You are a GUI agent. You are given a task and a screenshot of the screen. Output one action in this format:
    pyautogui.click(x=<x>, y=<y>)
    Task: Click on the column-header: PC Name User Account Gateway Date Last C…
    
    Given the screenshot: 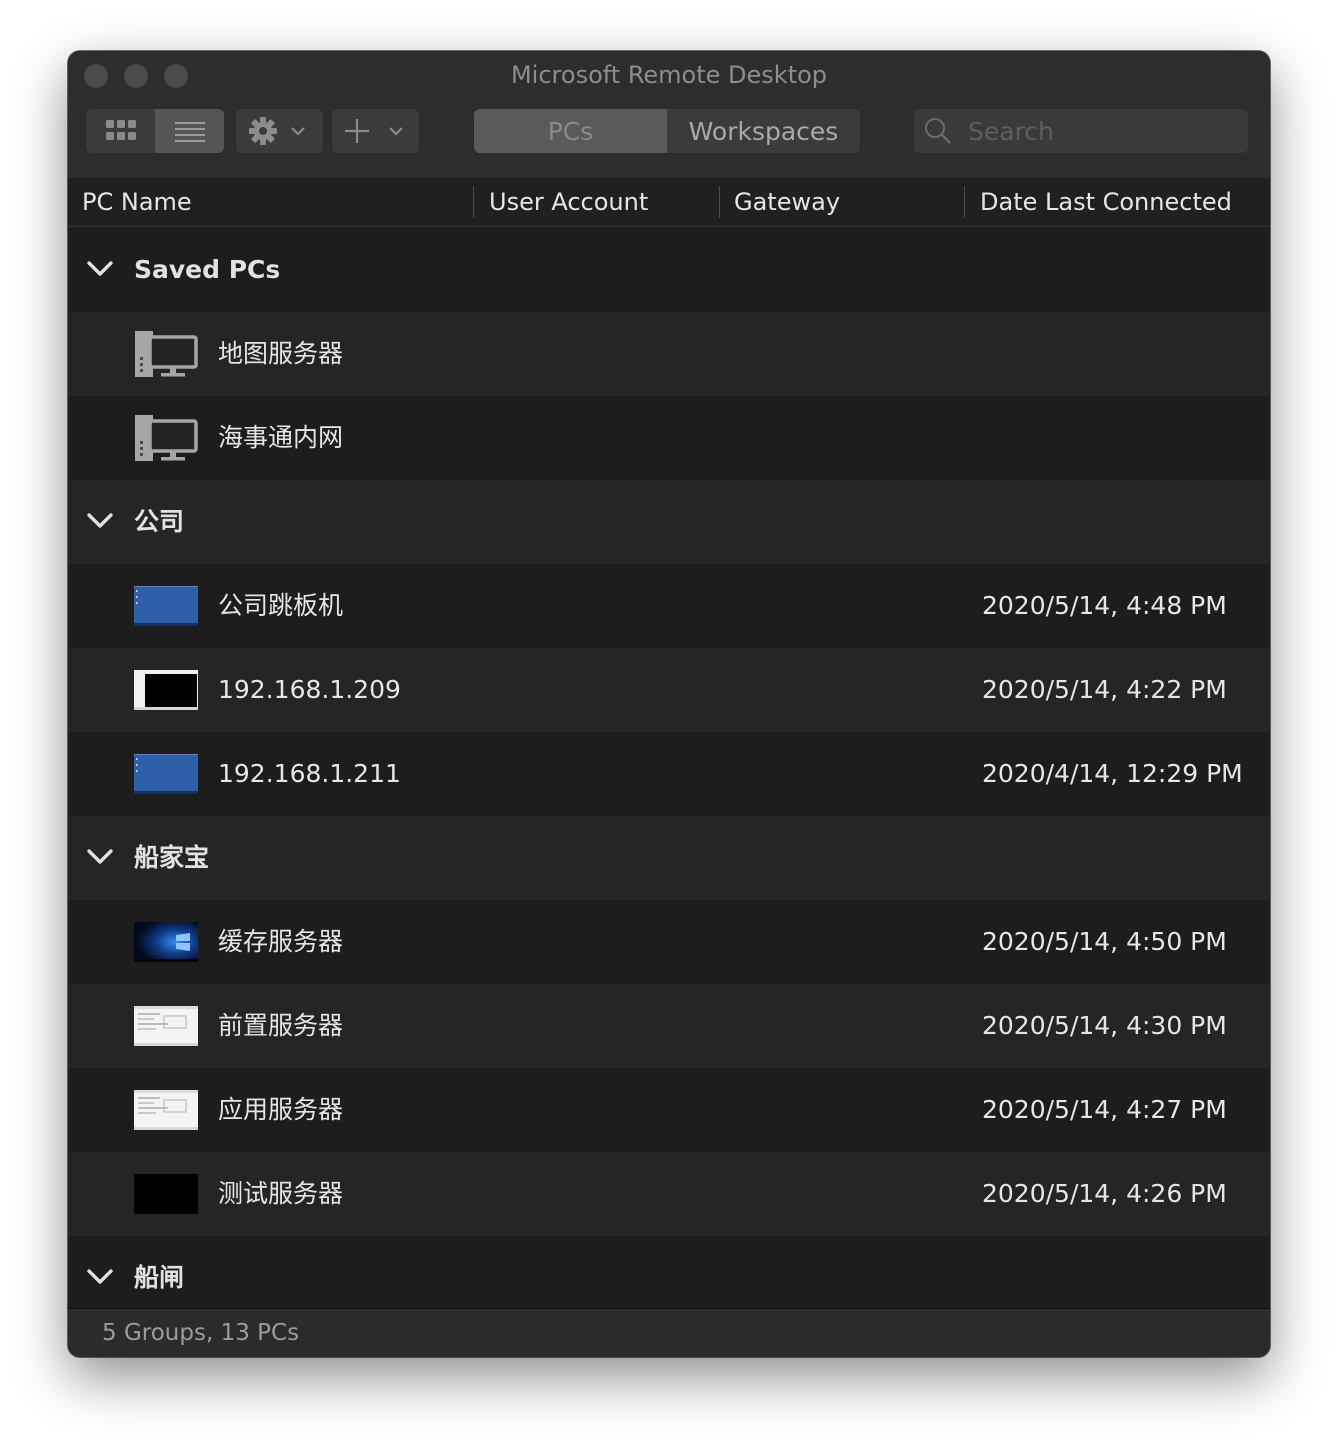 What is the action you would take?
    pyautogui.click(x=669, y=202)
    